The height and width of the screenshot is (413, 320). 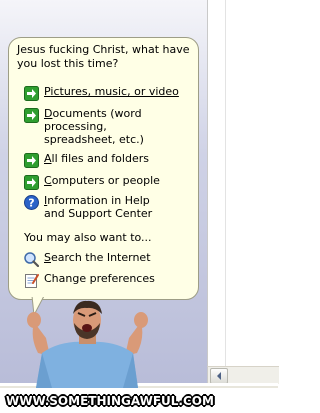 I want to click on option-access-key: A, so click(x=48, y=158).